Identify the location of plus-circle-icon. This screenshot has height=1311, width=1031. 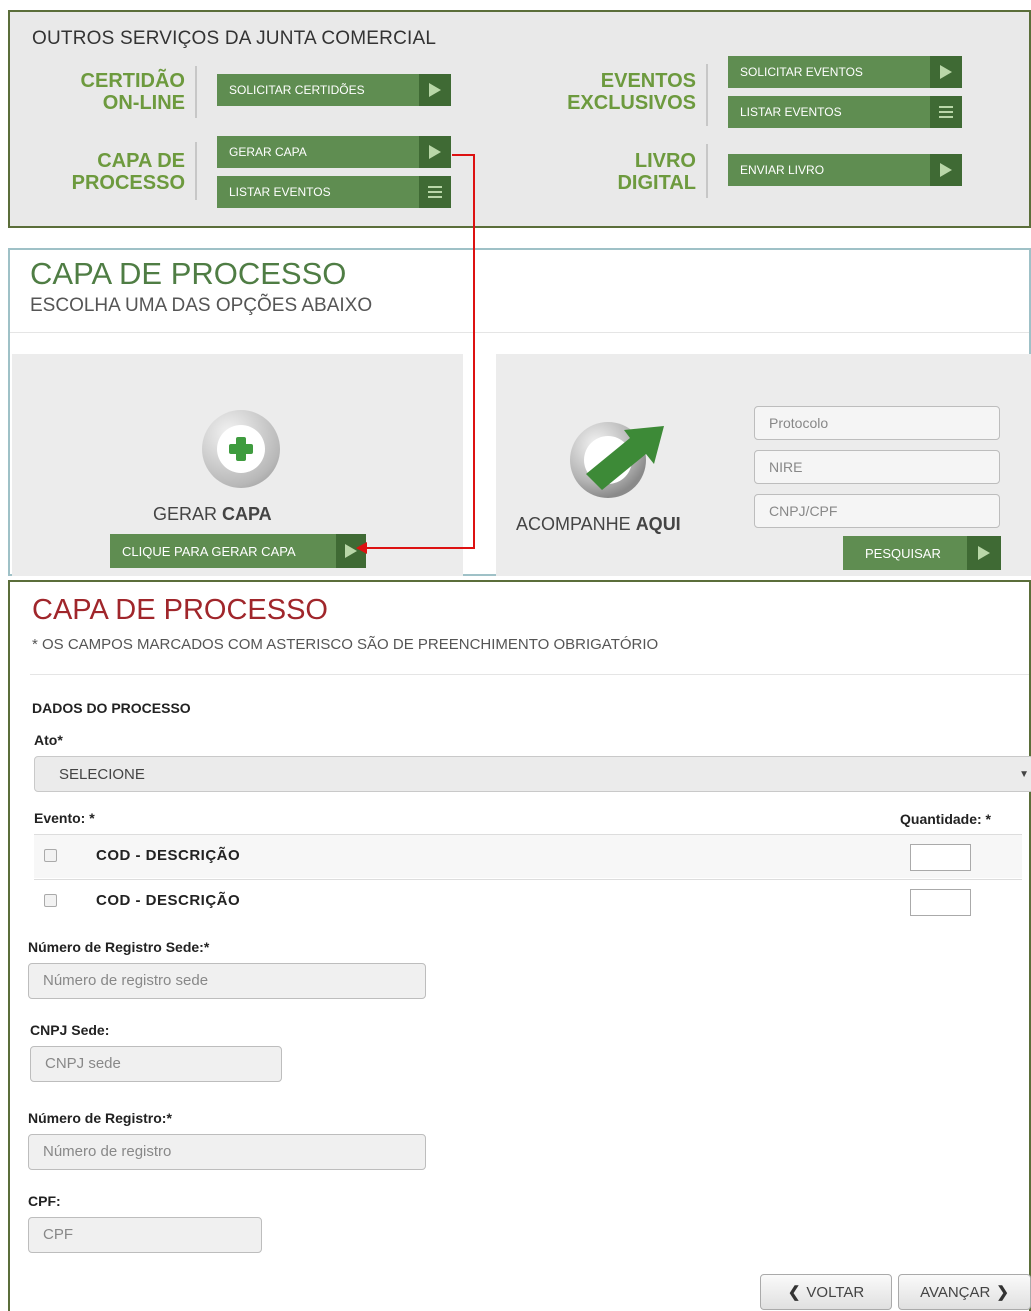
(241, 449).